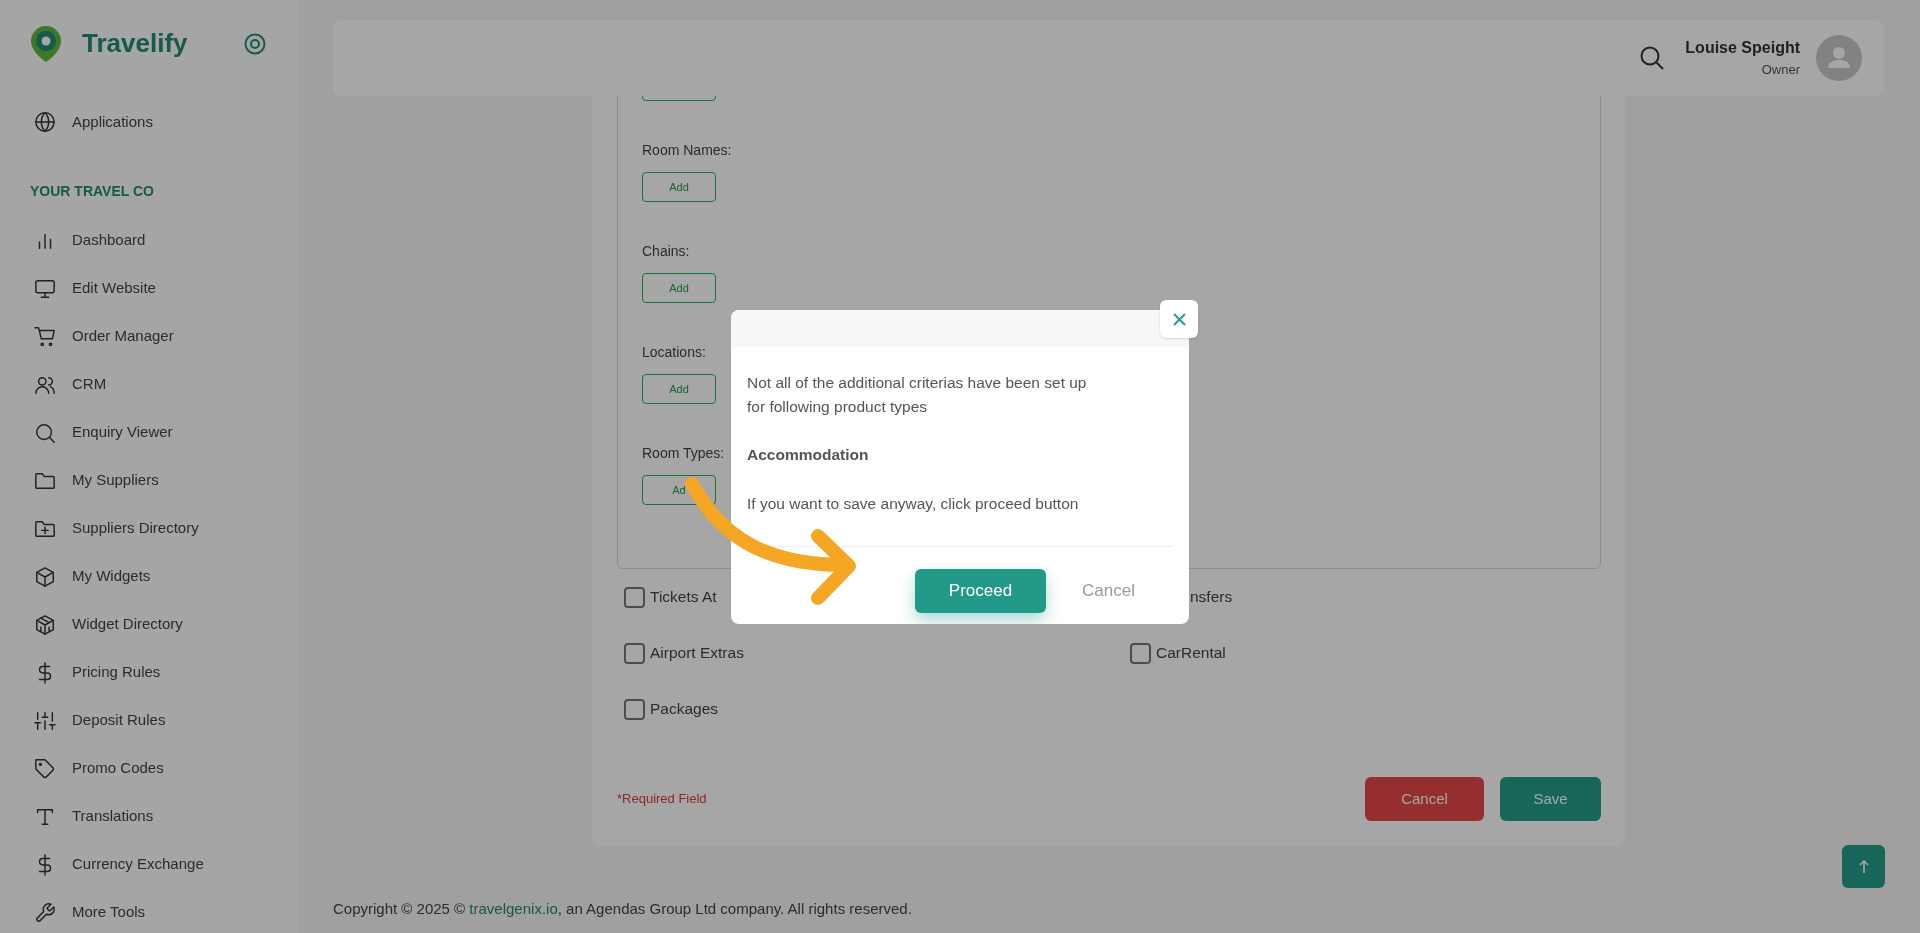 The width and height of the screenshot is (1920, 933). What do you see at coordinates (45, 624) in the screenshot?
I see `package-icon` at bounding box center [45, 624].